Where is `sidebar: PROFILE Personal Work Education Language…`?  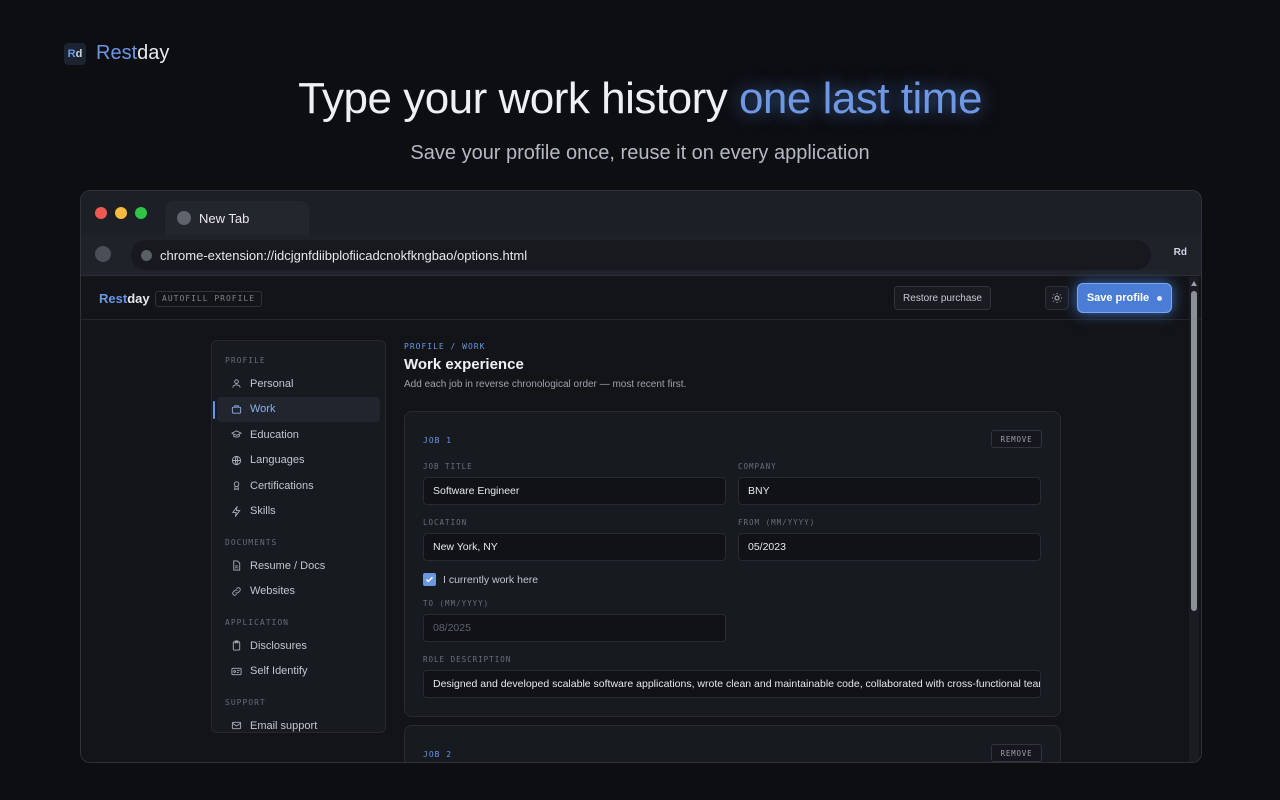 sidebar: PROFILE Personal Work Education Language… is located at coordinates (298, 536).